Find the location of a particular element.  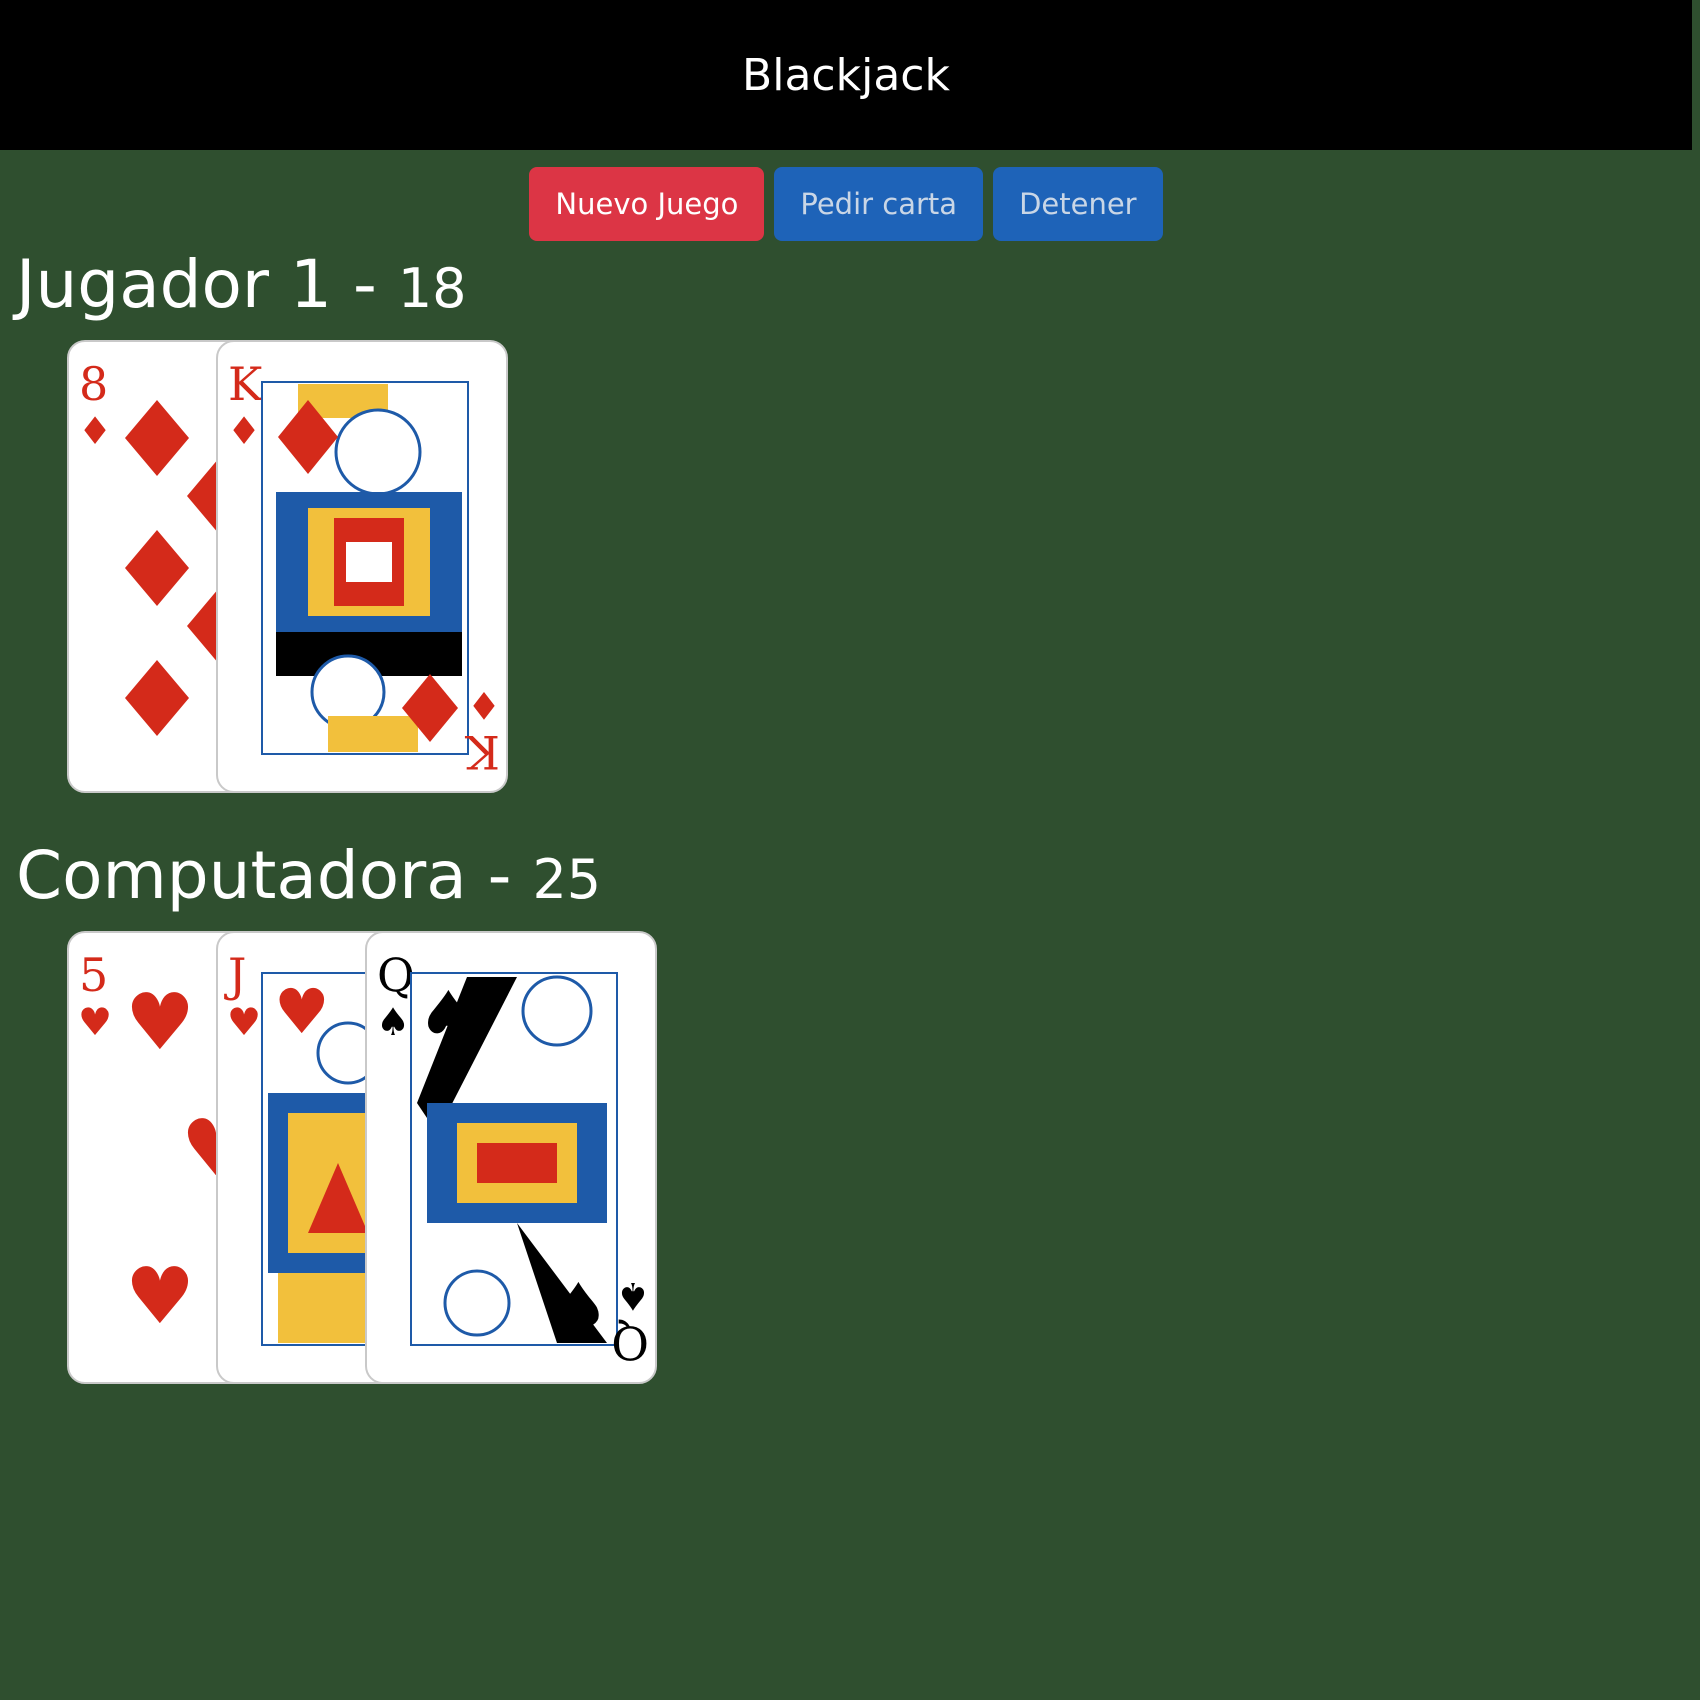

card-rank: 5 is located at coordinates (93, 975).